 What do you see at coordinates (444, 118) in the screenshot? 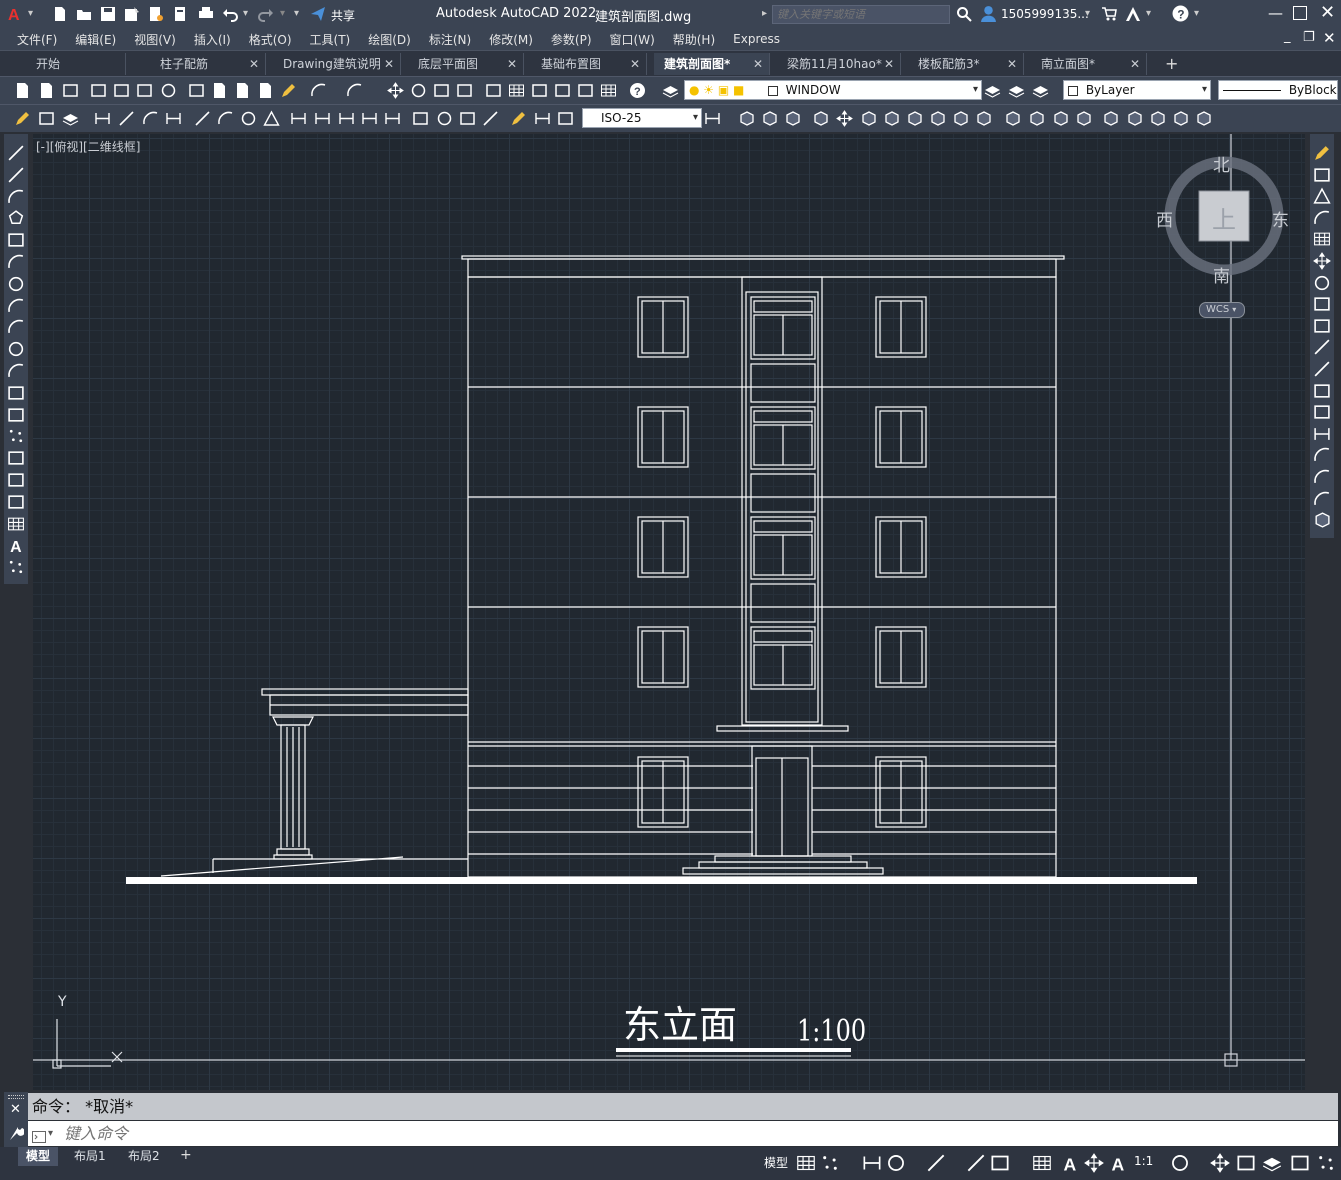
I see `center-mark-icon` at bounding box center [444, 118].